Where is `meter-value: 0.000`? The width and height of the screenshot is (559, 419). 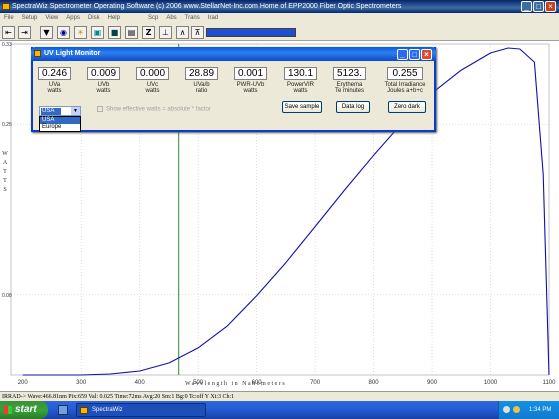 meter-value: 0.000 is located at coordinates (152, 73).